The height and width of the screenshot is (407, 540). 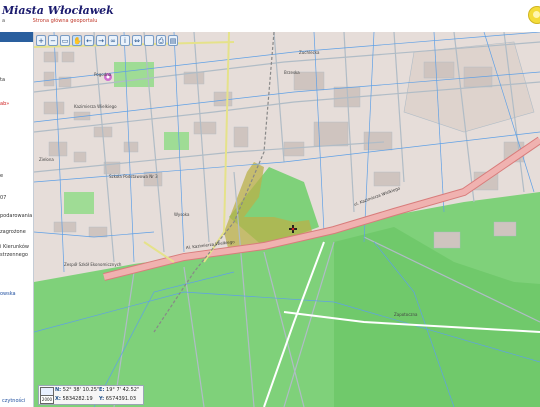 What do you see at coordinates (182, 214) in the screenshot?
I see `map-label: Wysoka` at bounding box center [182, 214].